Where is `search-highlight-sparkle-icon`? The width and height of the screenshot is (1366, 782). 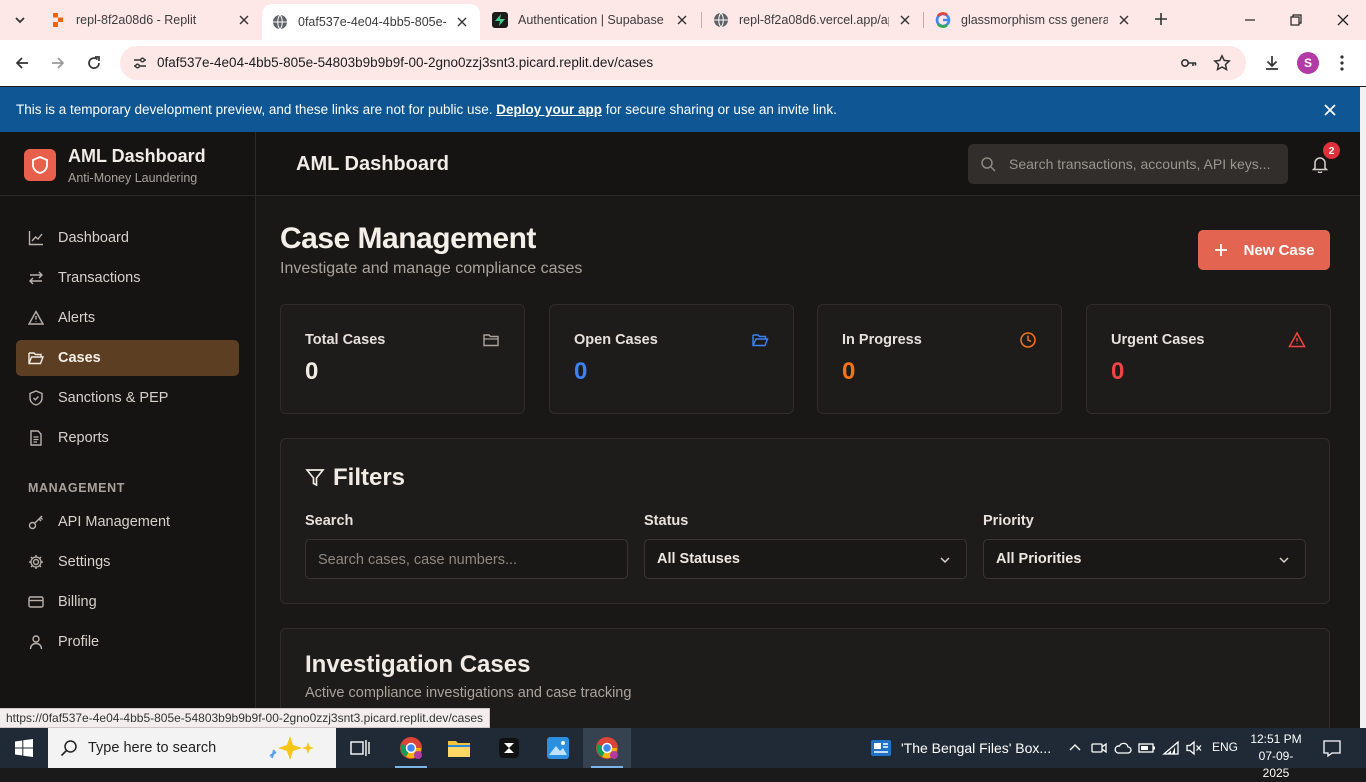 search-highlight-sparkle-icon is located at coordinates (291, 748).